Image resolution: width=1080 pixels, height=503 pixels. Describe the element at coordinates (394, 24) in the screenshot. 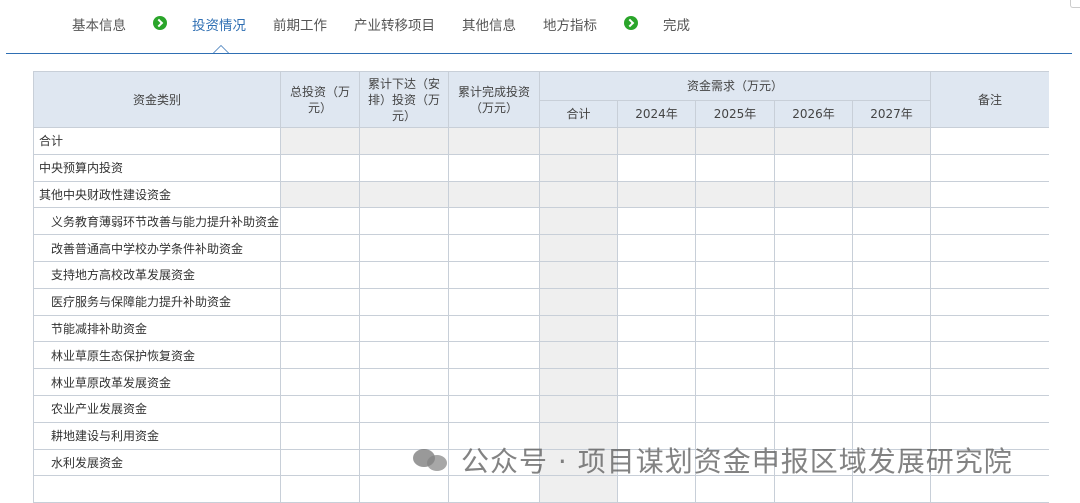

I see `tab-industry-transfer: 产业转移项目` at that location.